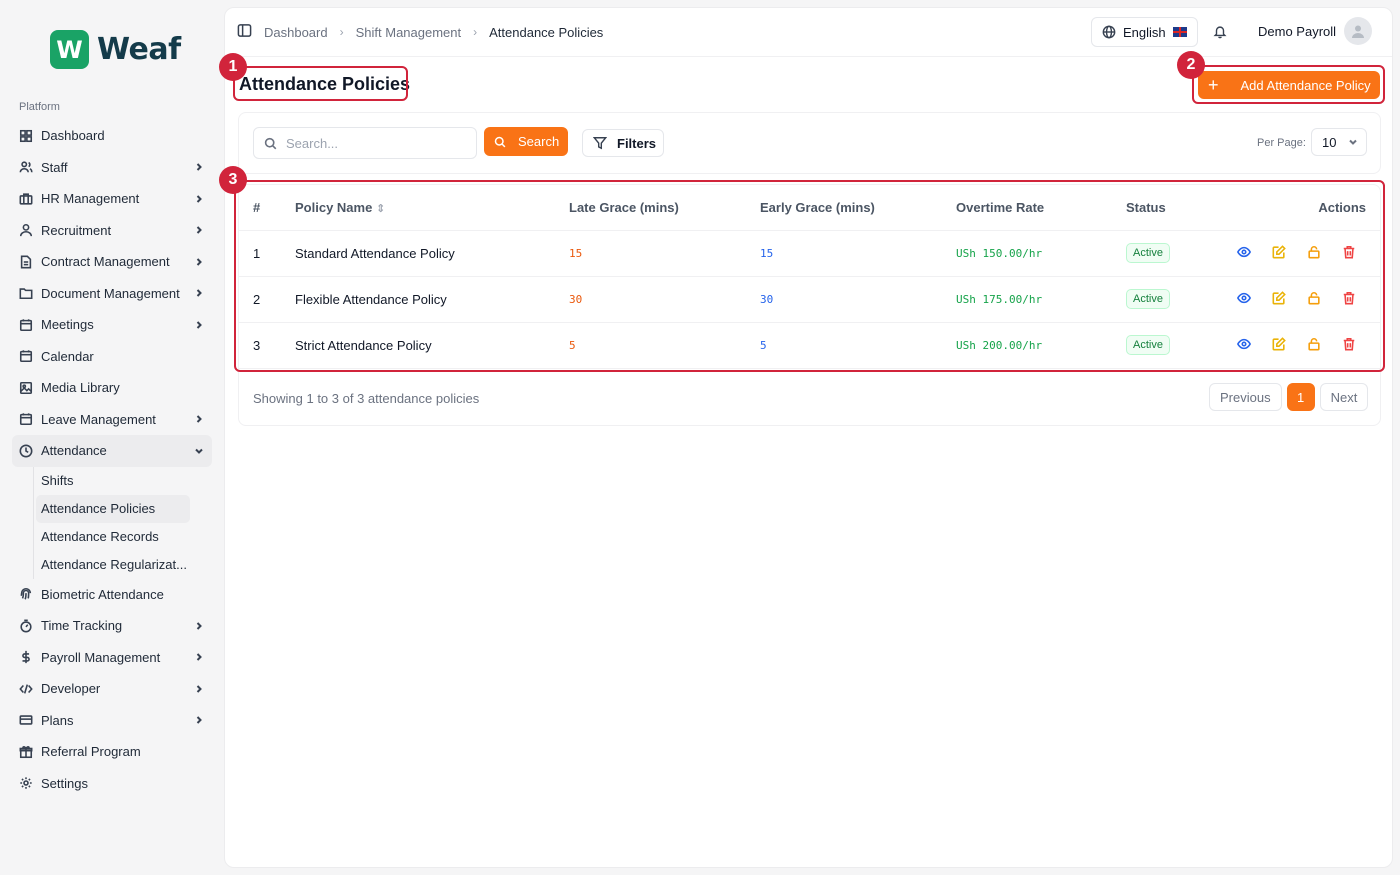 Image resolution: width=1400 pixels, height=875 pixels. I want to click on sidebar-item-recruitment: Recruitment, so click(112, 231).